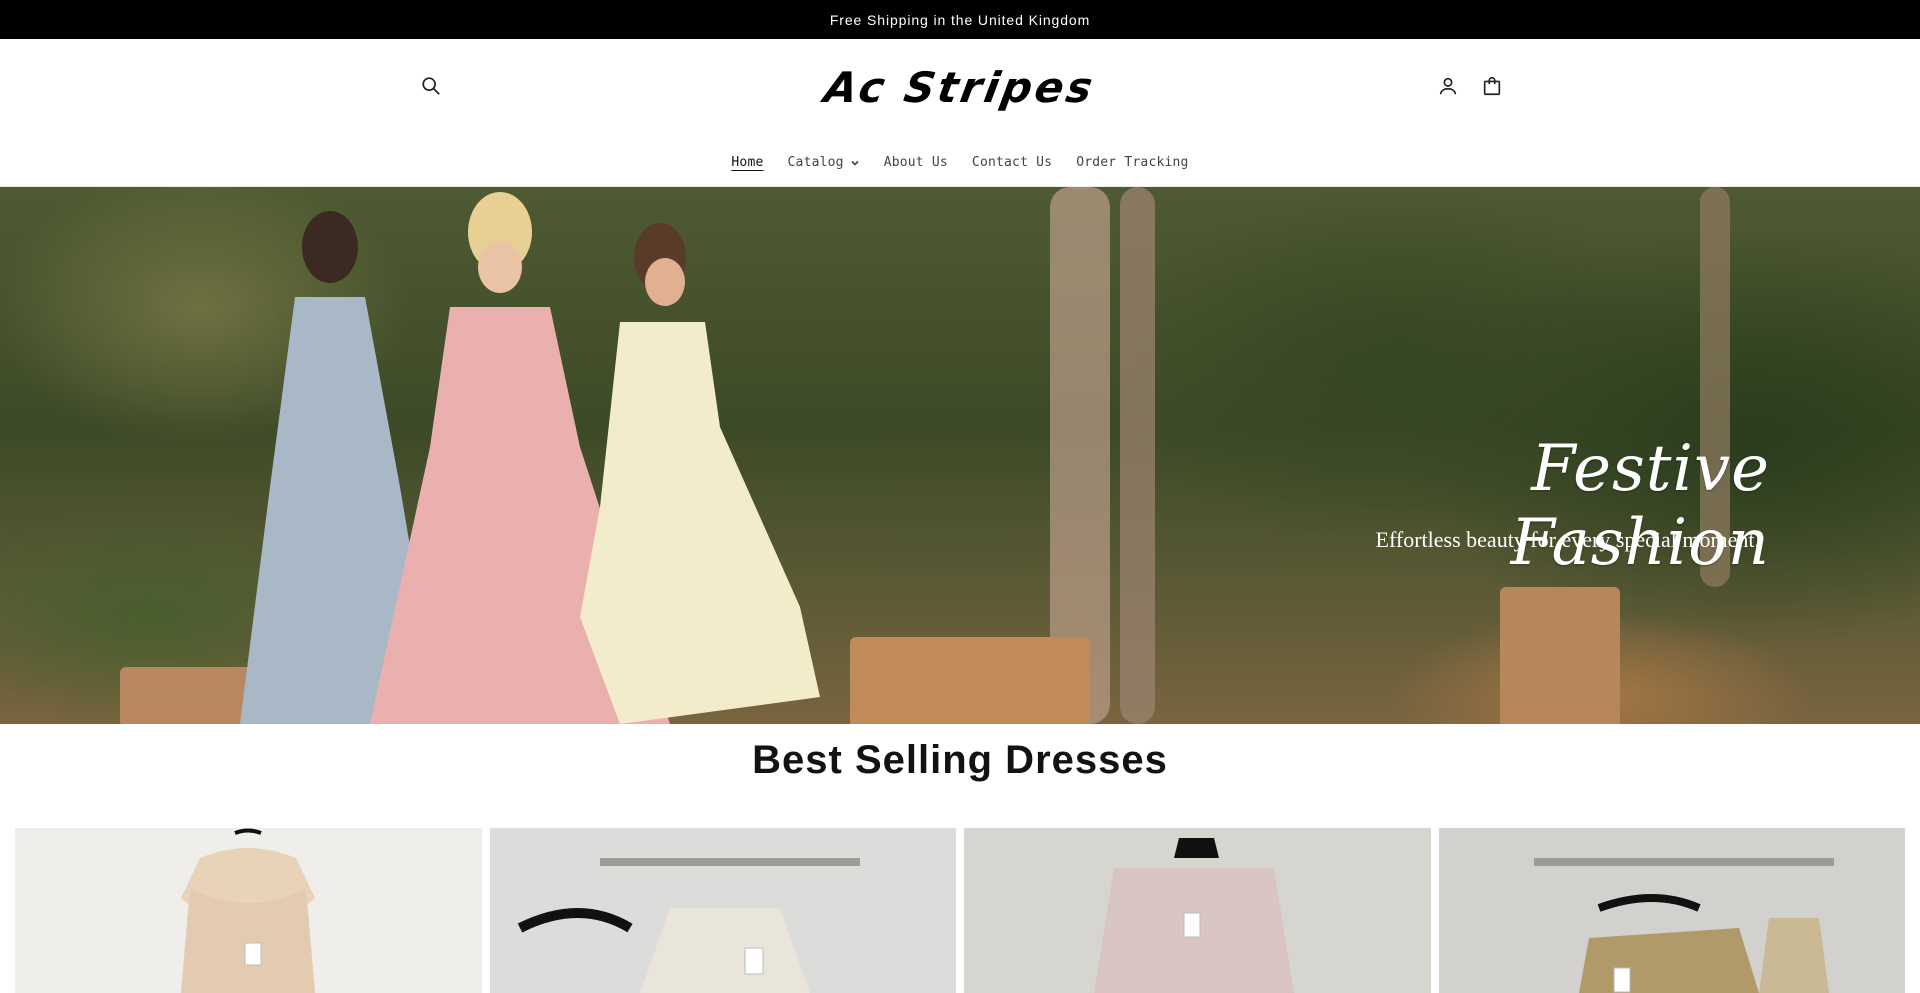 Image resolution: width=1920 pixels, height=993 pixels. Describe the element at coordinates (960, 760) in the screenshot. I see `section-title: Best Selling Dresses` at that location.